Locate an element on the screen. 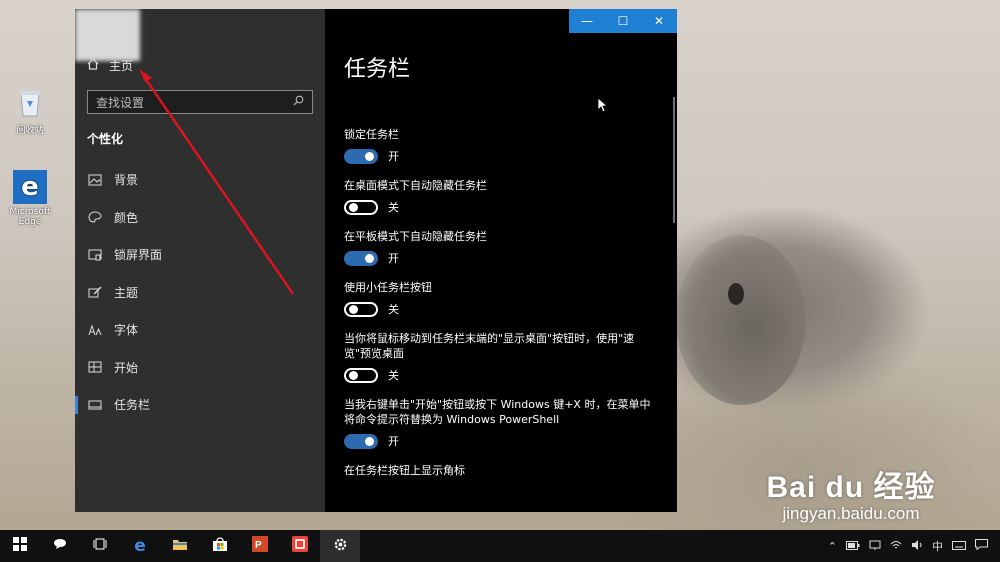 The width and height of the screenshot is (1000, 562). autohide-tablet-toggle is located at coordinates (361, 258).